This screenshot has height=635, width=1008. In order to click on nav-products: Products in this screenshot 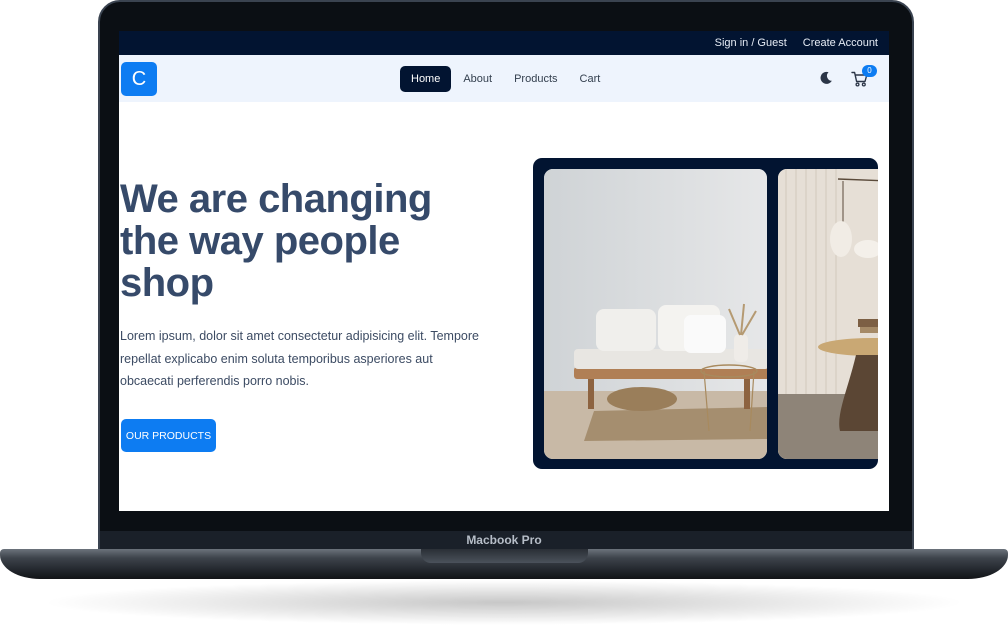, I will do `click(535, 79)`.